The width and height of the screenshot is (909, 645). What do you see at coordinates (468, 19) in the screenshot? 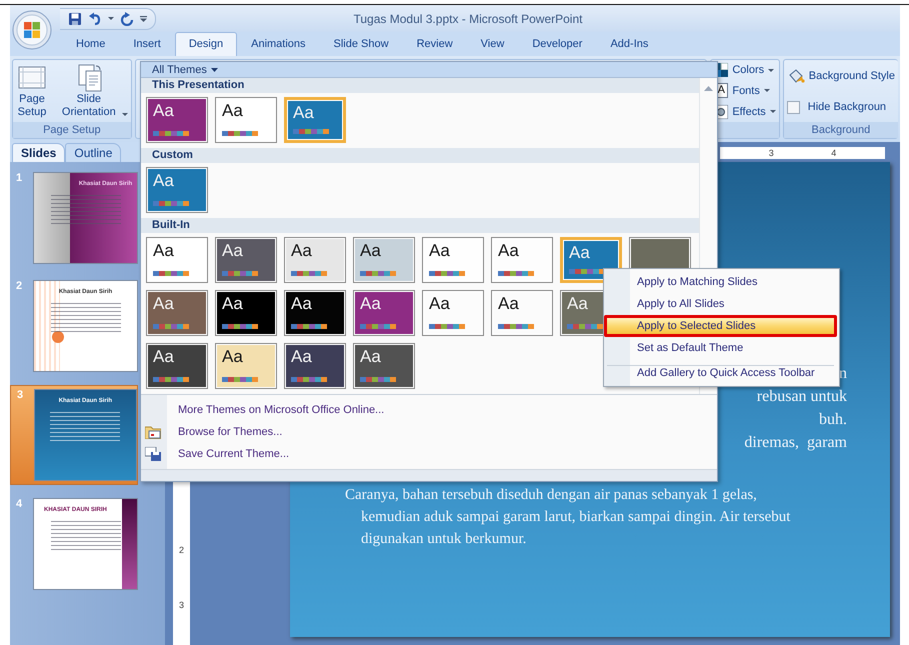
I see `window-title: Tugas Modul 3.pptx - Microsoft PowerPoint` at bounding box center [468, 19].